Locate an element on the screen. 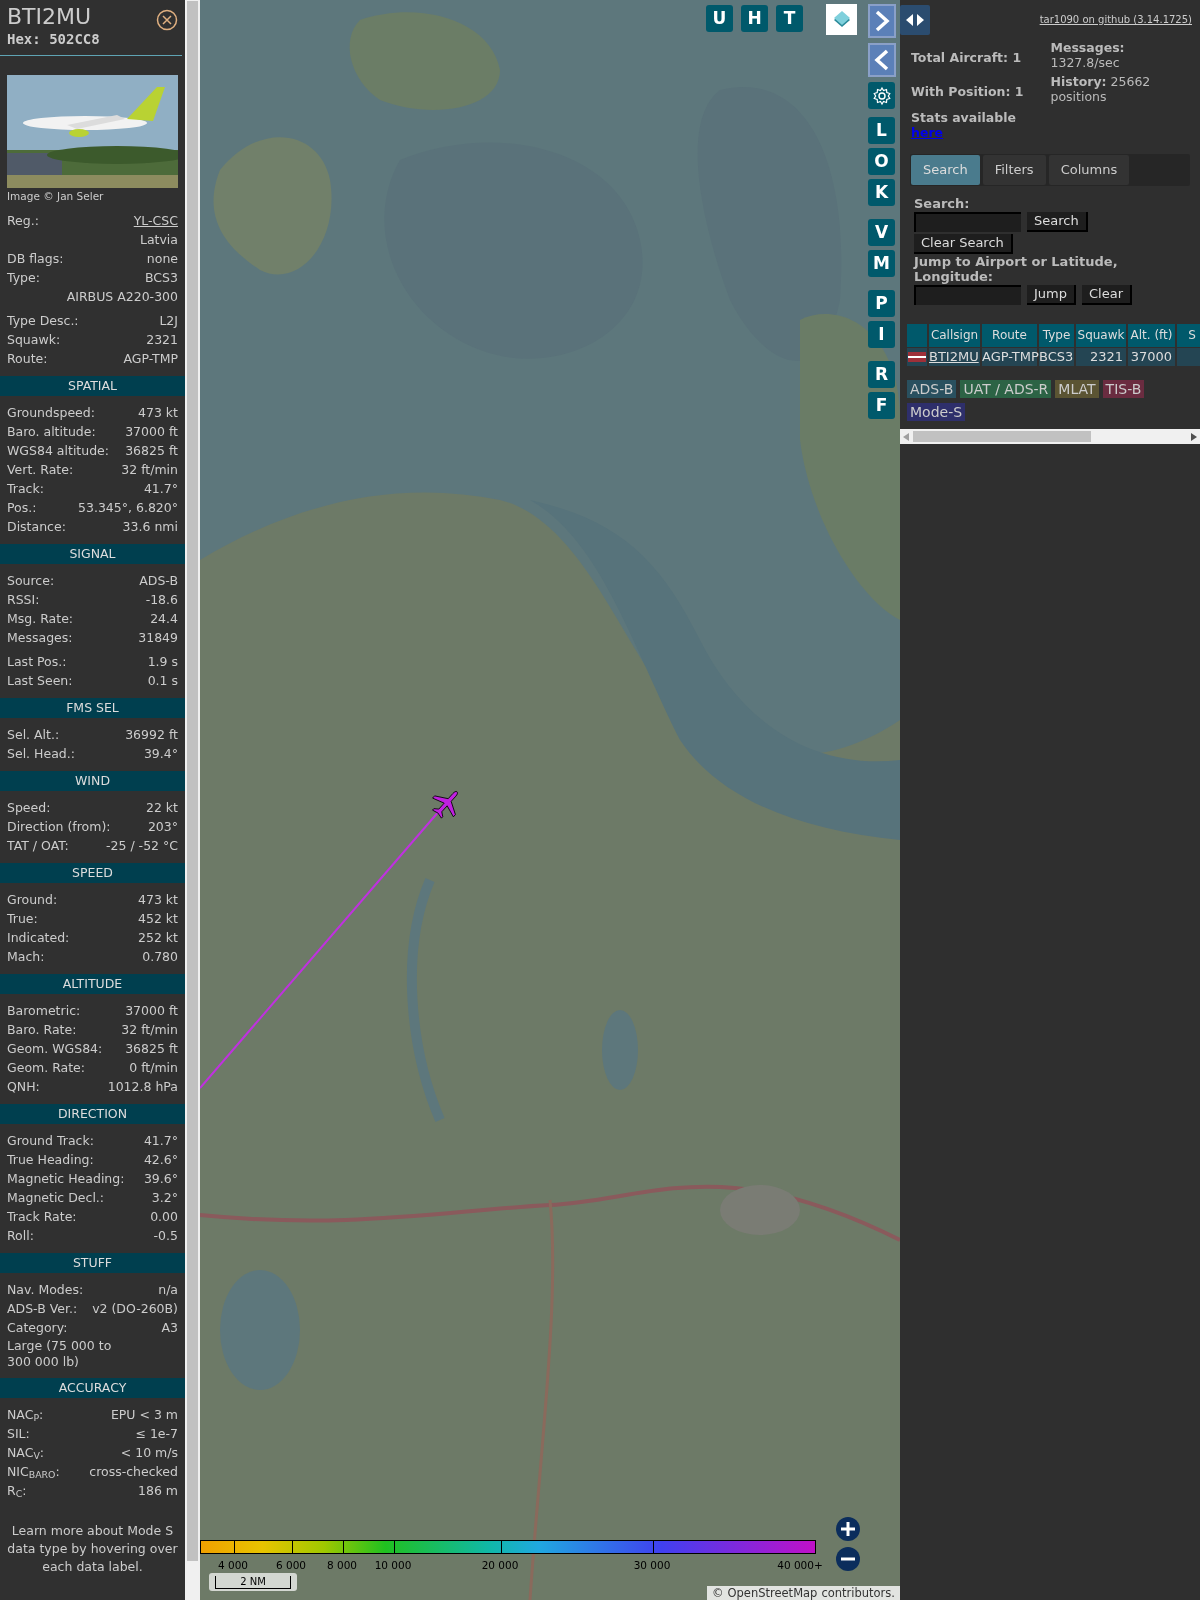  field-value: Large (75 000 to 300 000 lb) is located at coordinates (60, 1354).